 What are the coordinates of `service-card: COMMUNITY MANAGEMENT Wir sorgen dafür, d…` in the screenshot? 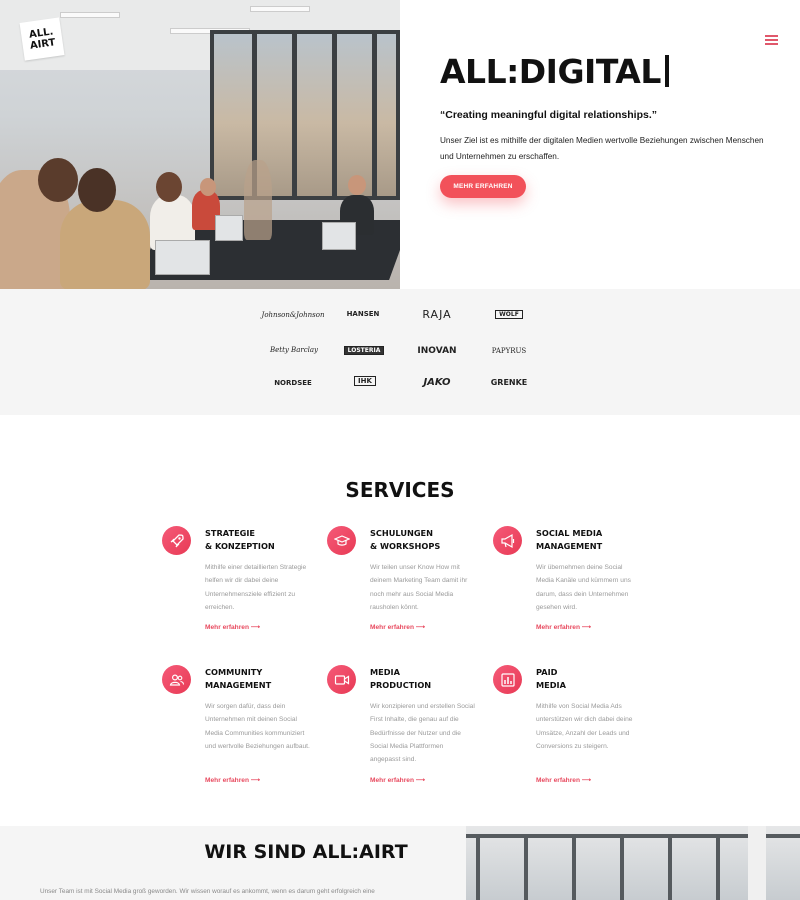 It's located at (237, 727).